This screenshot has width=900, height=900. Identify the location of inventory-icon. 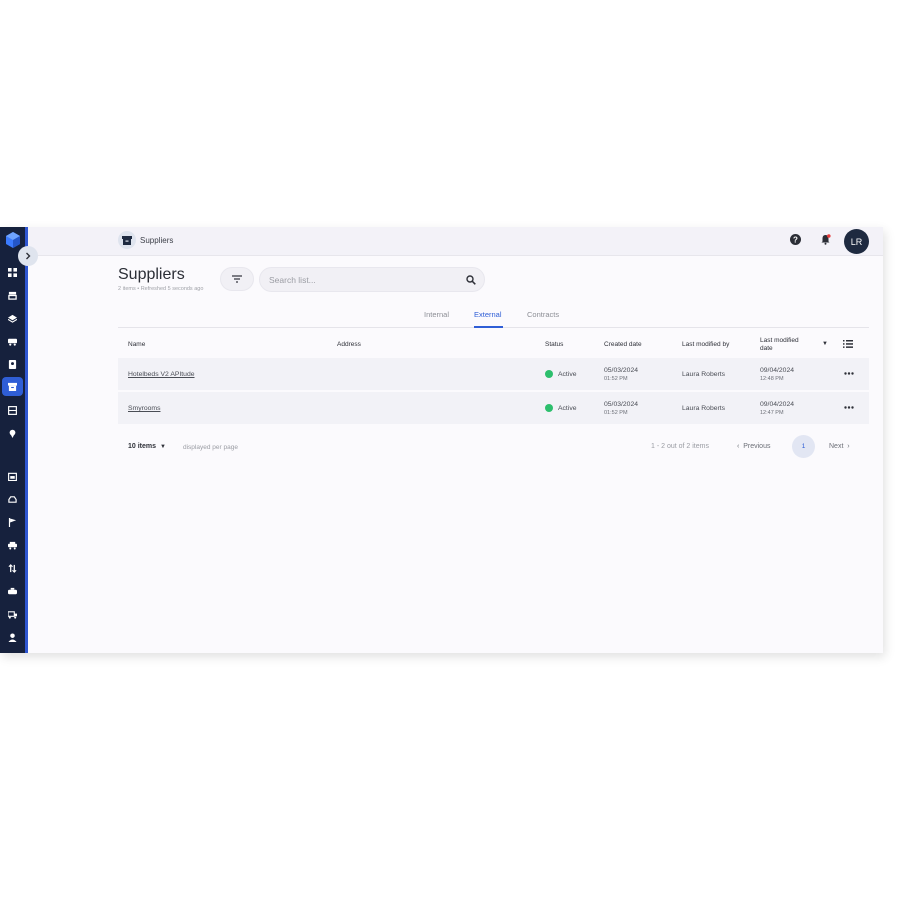
(12, 295).